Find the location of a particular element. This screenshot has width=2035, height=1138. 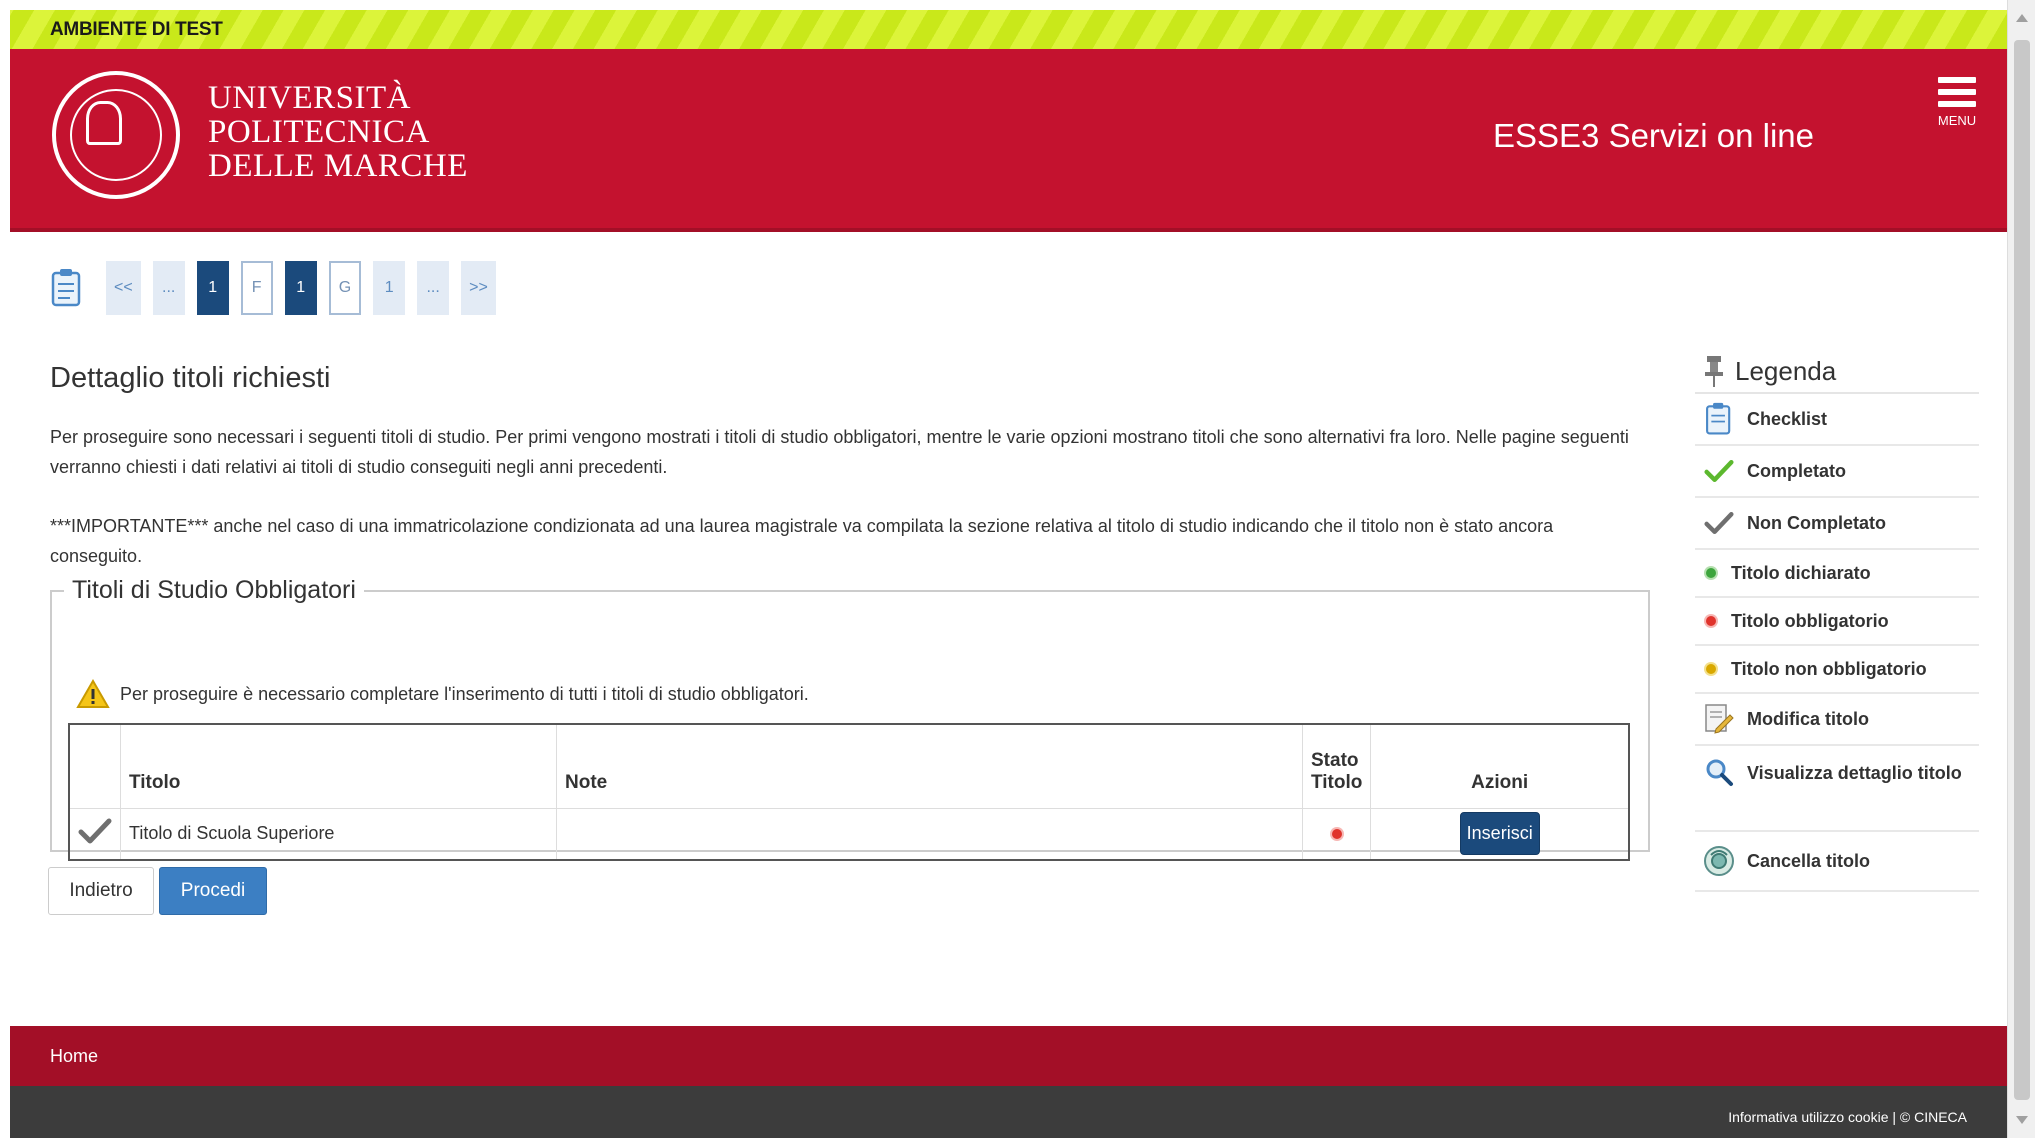

warning-icon is located at coordinates (93, 693).